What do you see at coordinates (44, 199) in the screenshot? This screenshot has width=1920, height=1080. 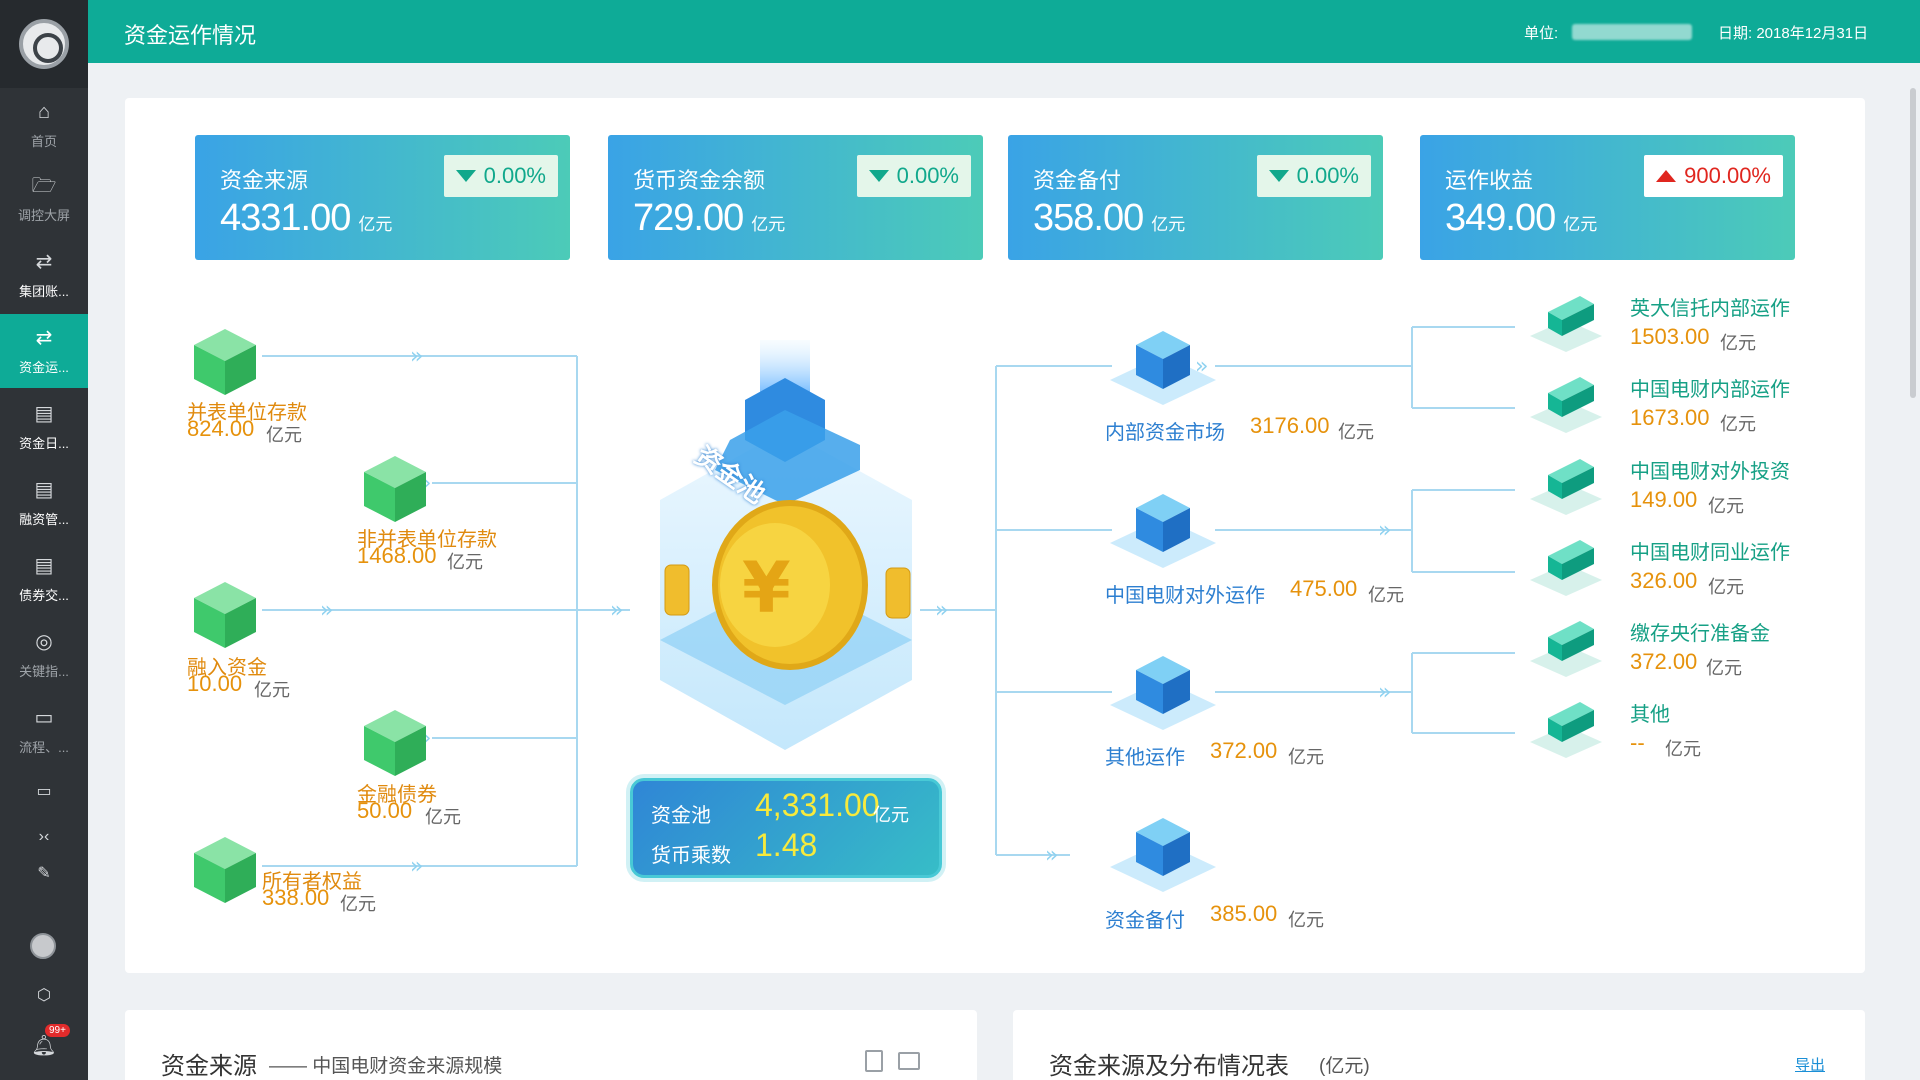 I see `sidebar-item-control-screen: 🗁 调控大屏` at bounding box center [44, 199].